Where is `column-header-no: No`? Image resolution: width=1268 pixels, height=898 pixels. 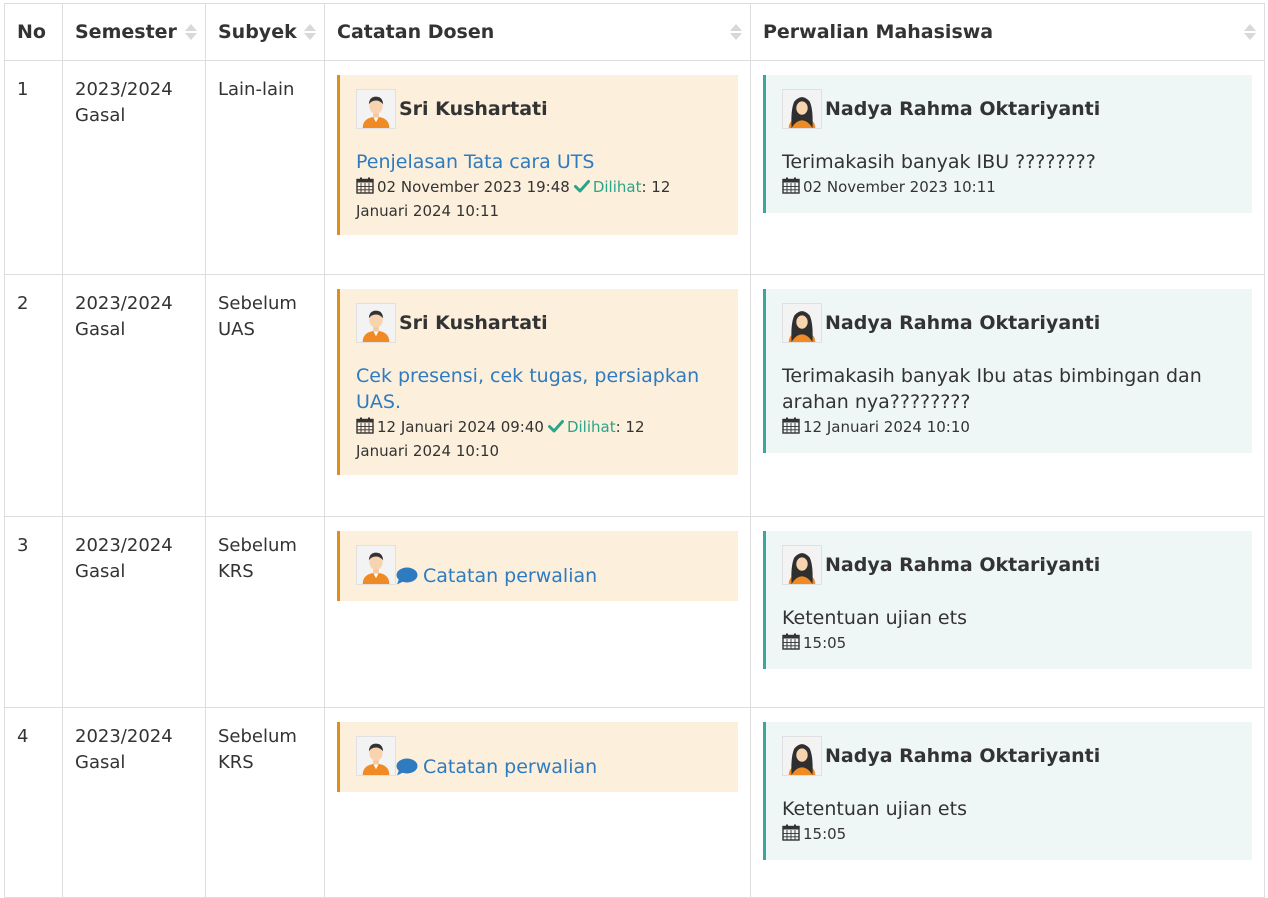
column-header-no: No is located at coordinates (33, 32).